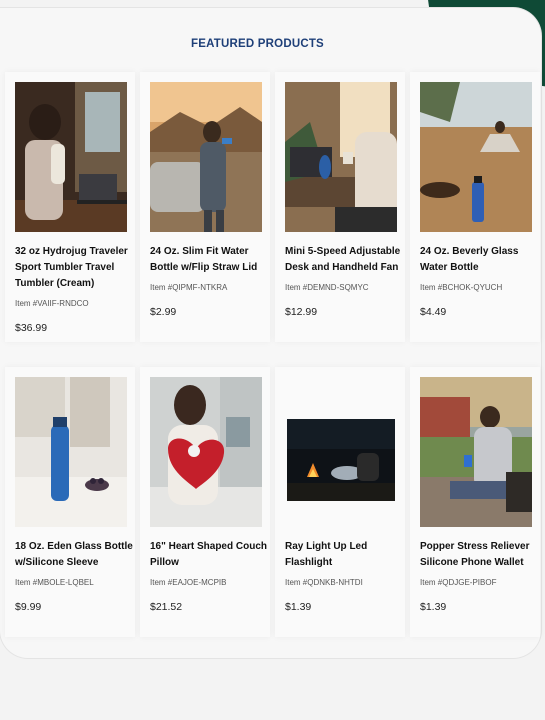 This screenshot has width=545, height=720. I want to click on product-sku: Item #EAJOE-MCPIB, so click(188, 582).